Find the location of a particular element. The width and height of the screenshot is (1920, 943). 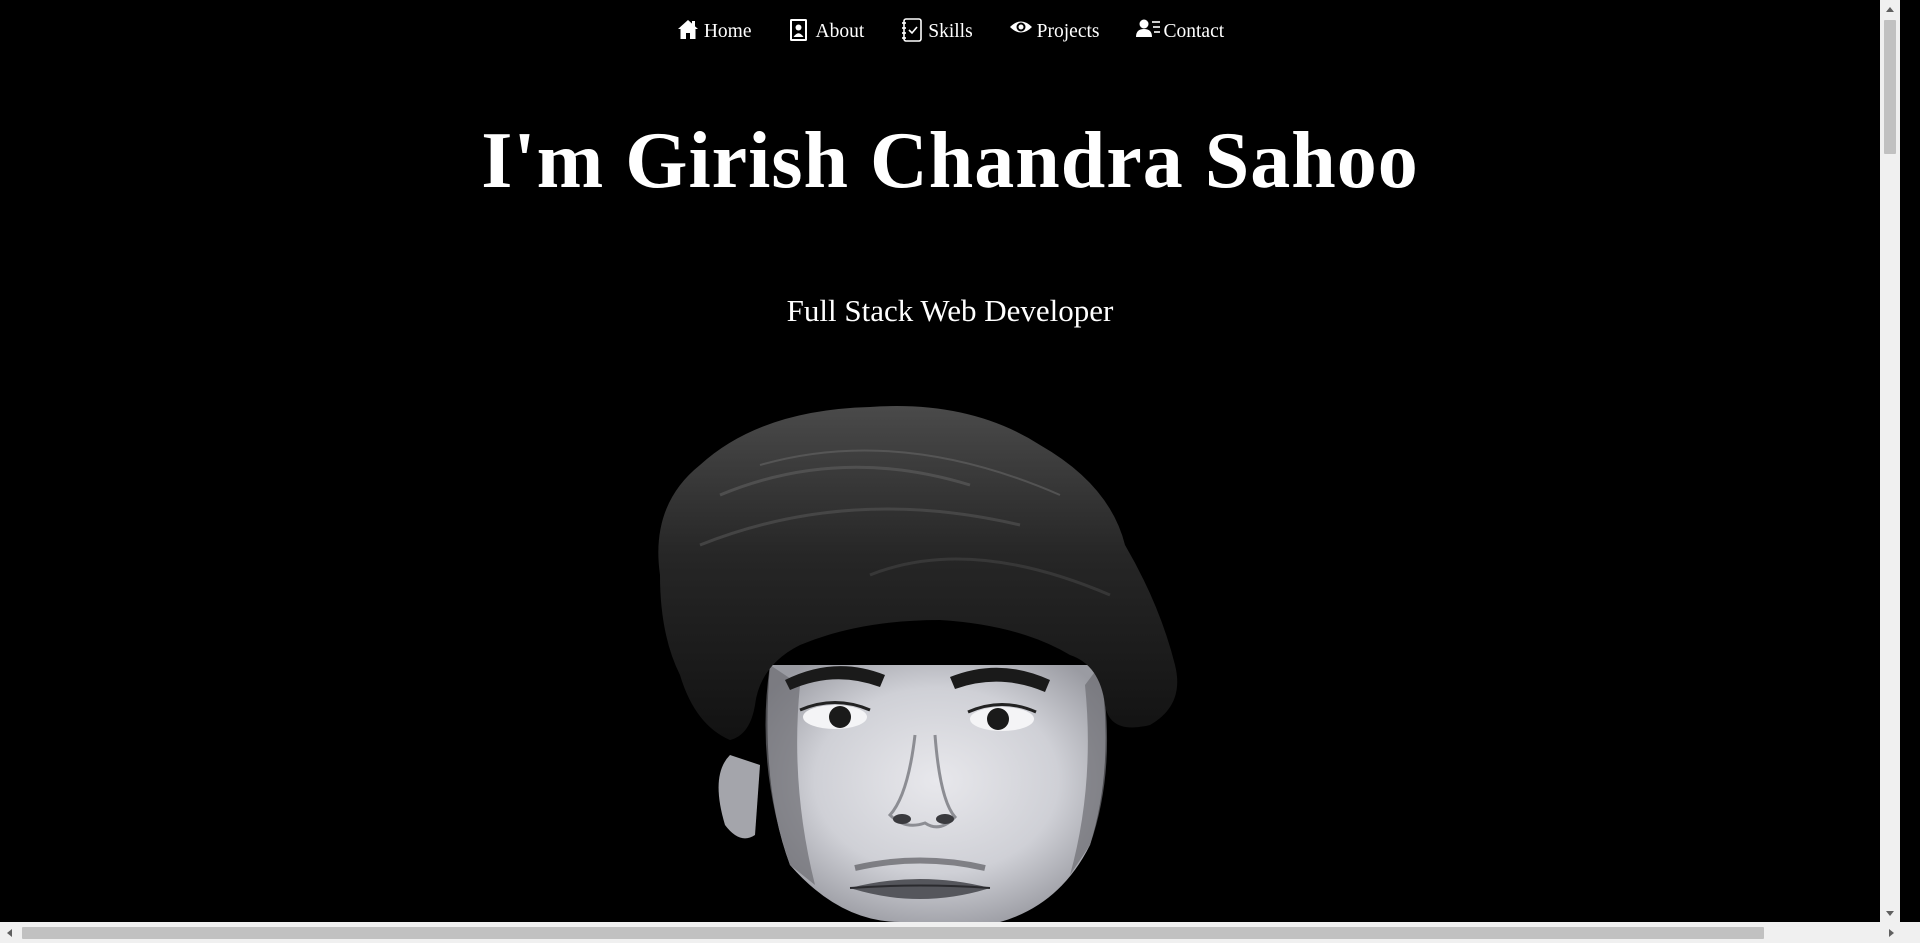

scrollbar-corner is located at coordinates (1910, 932).